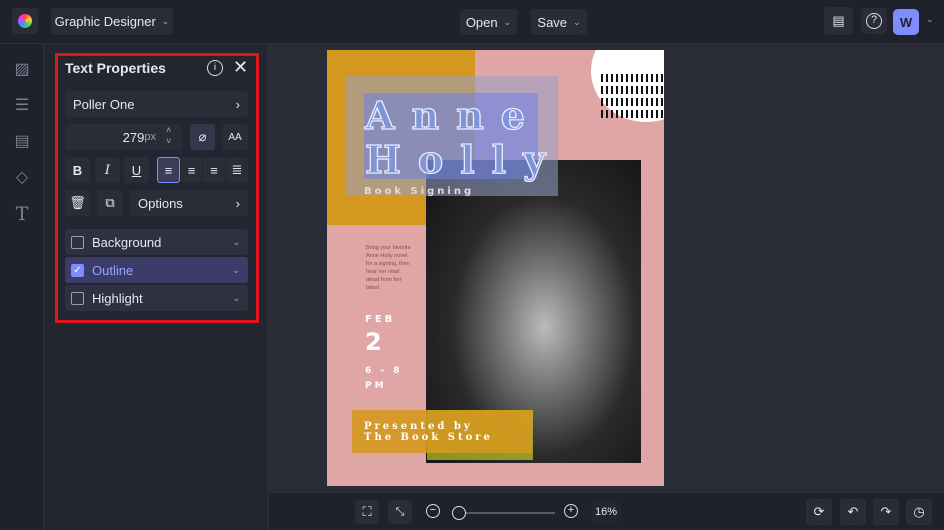  I want to click on help-button: ?, so click(874, 21).